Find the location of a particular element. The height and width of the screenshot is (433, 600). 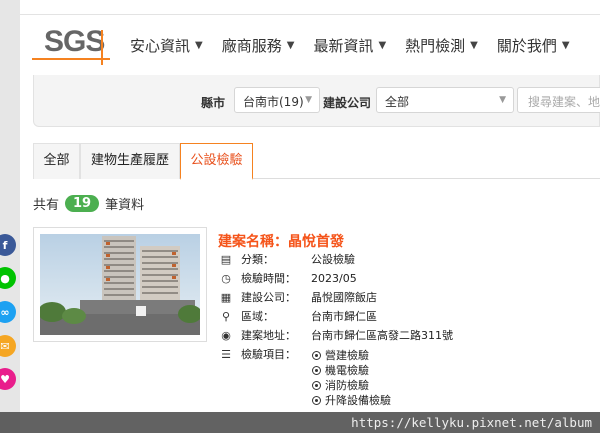

field-value: 台南市歸仁區 is located at coordinates (344, 316).